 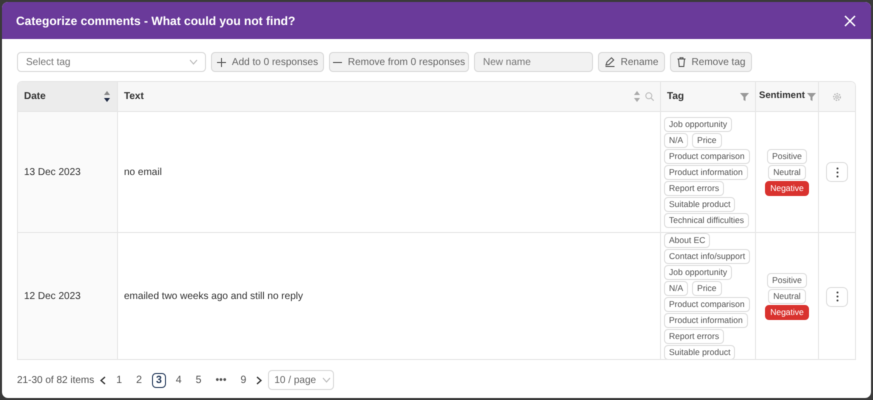 I want to click on page-button: 2, so click(x=139, y=380).